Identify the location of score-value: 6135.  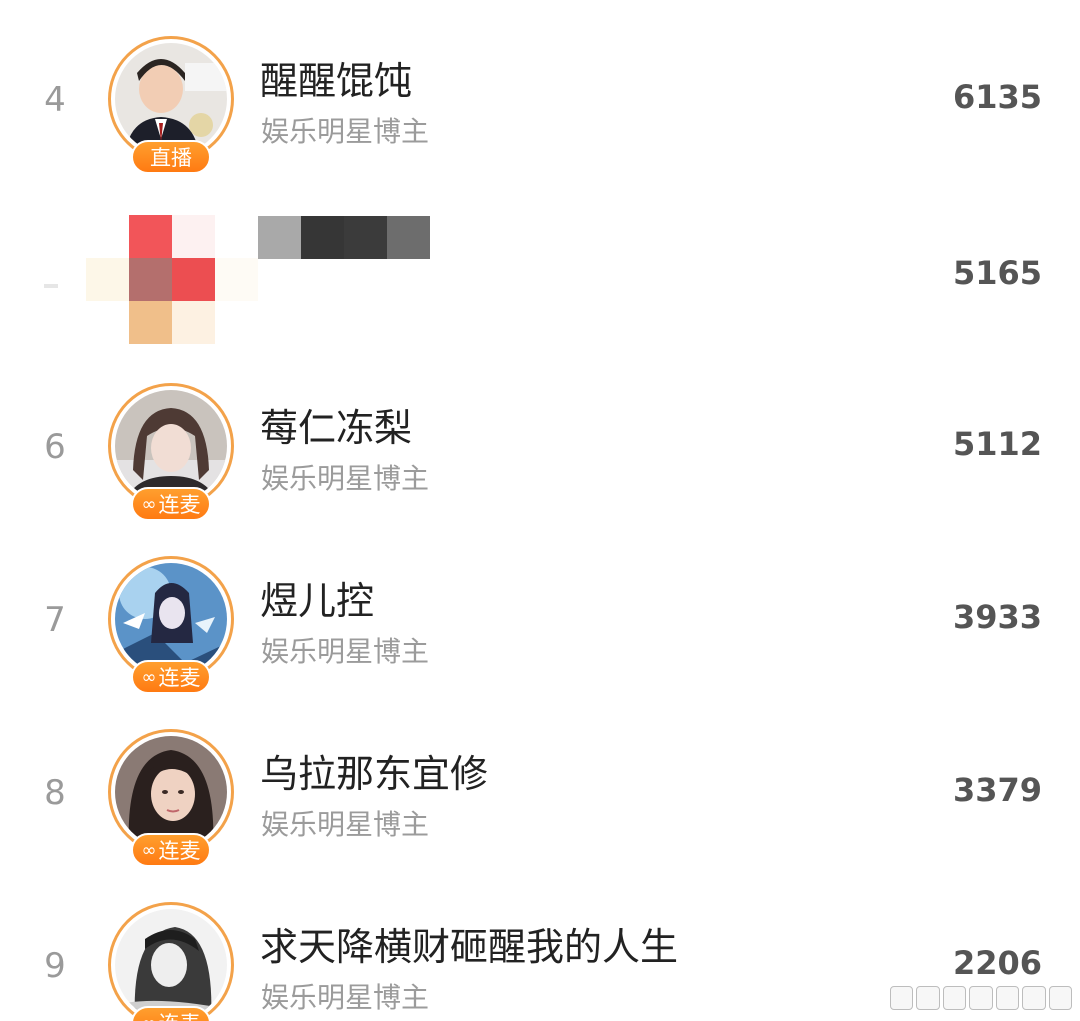
(997, 97).